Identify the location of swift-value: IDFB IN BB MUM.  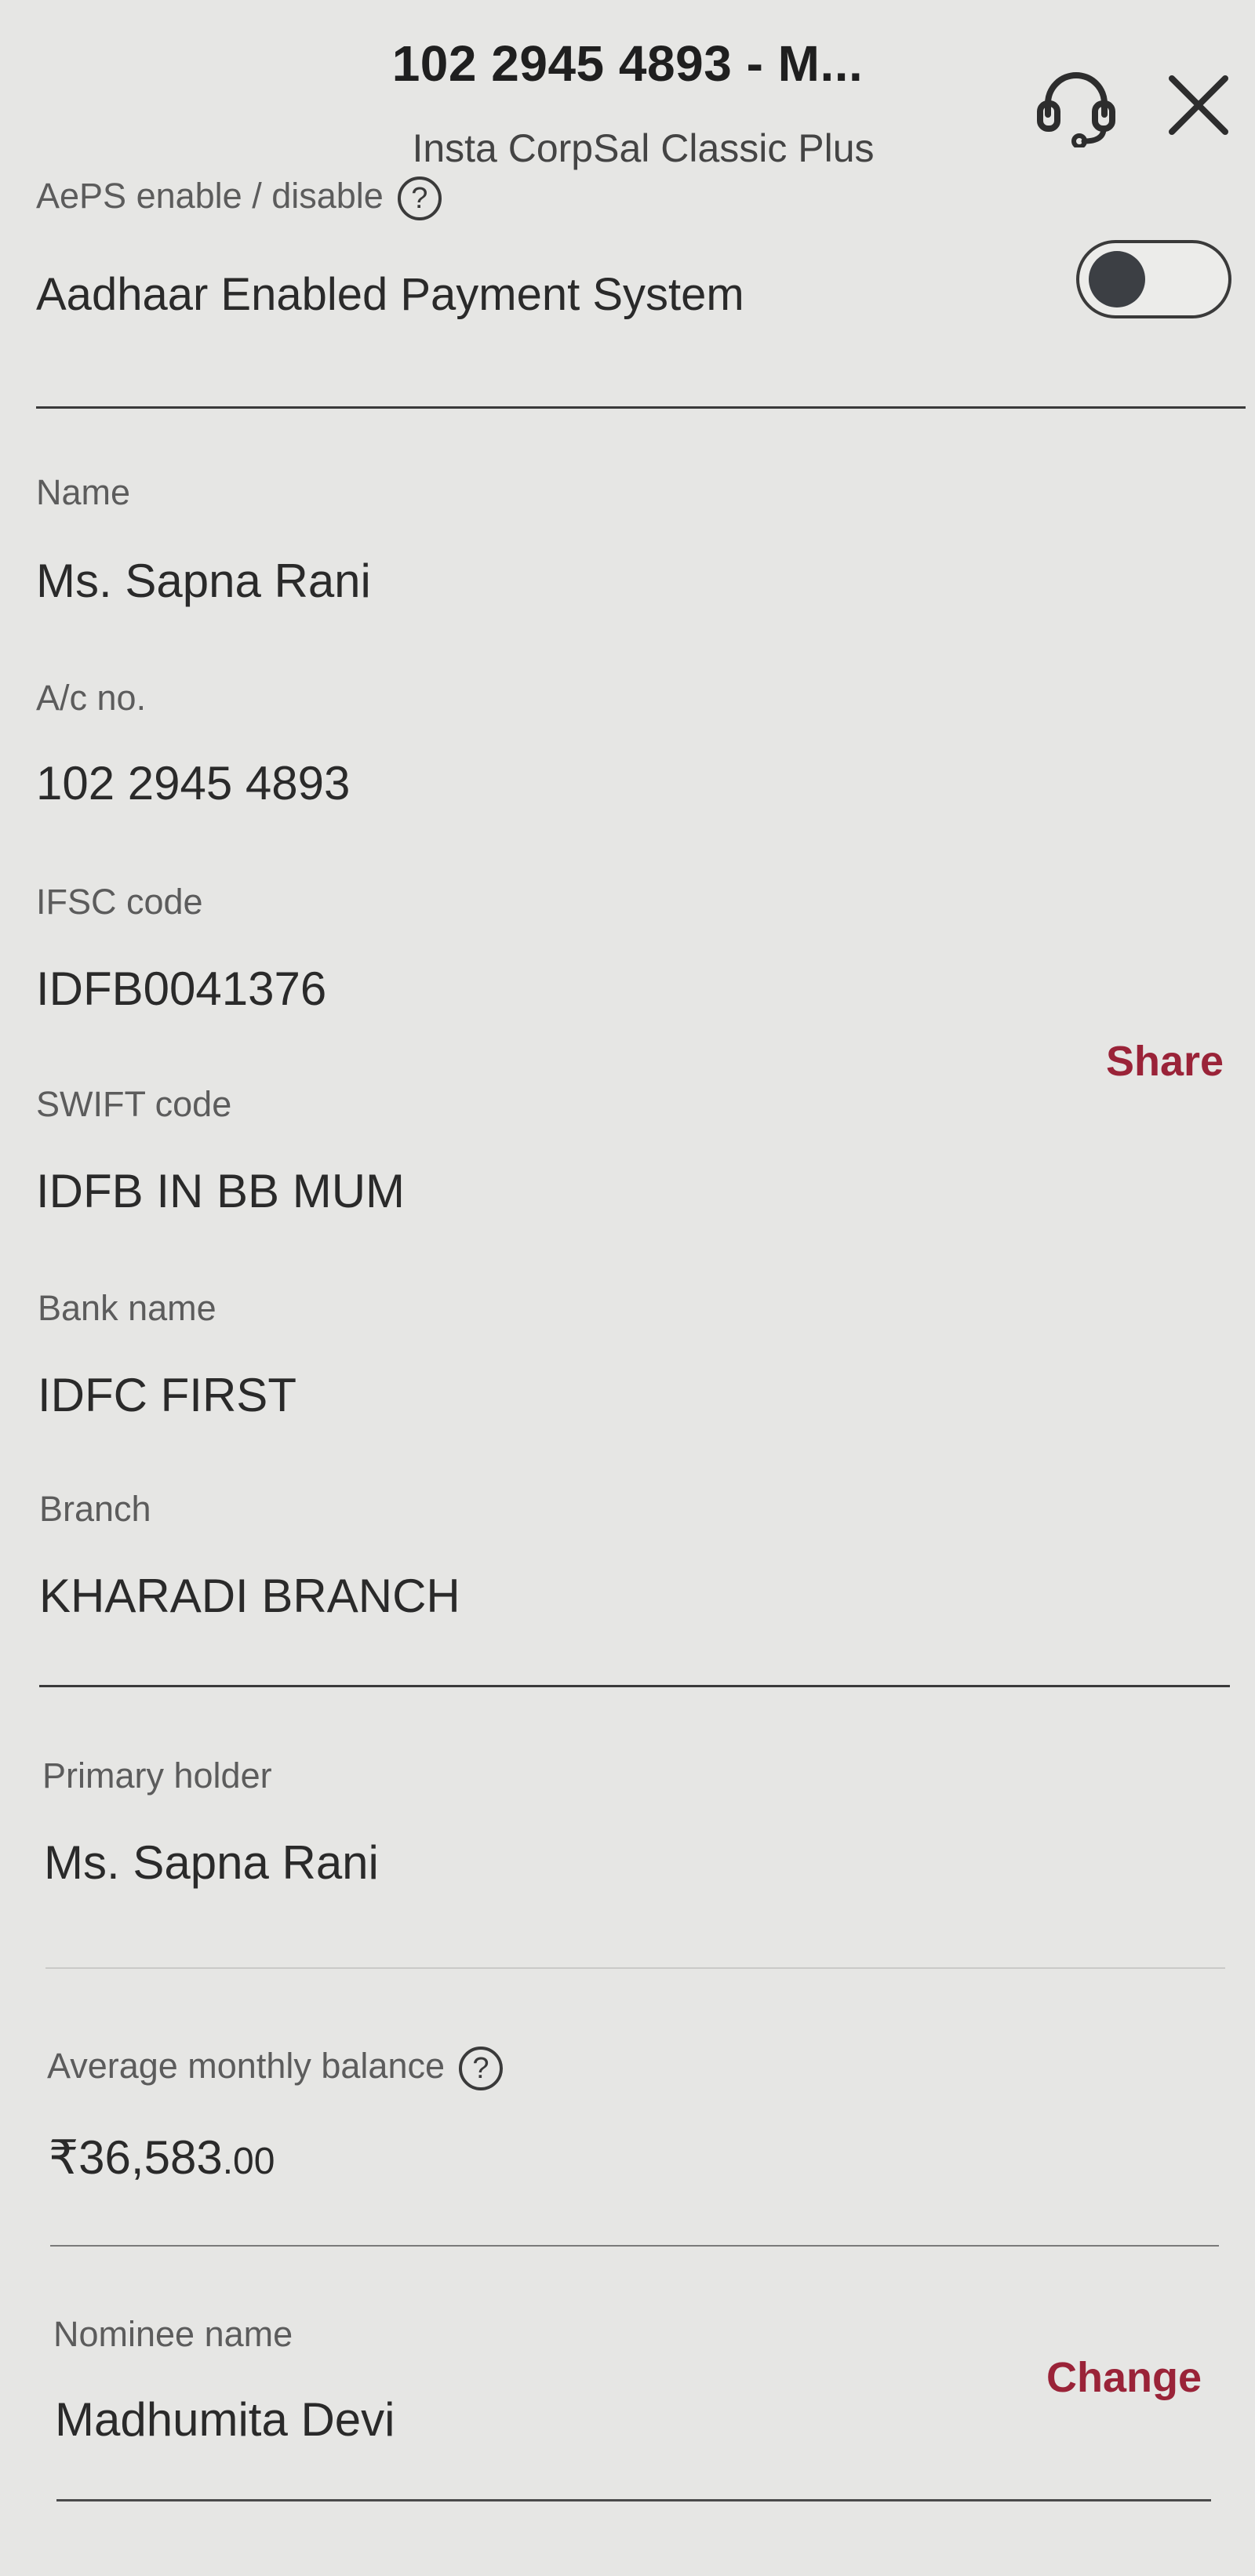
(221, 1191).